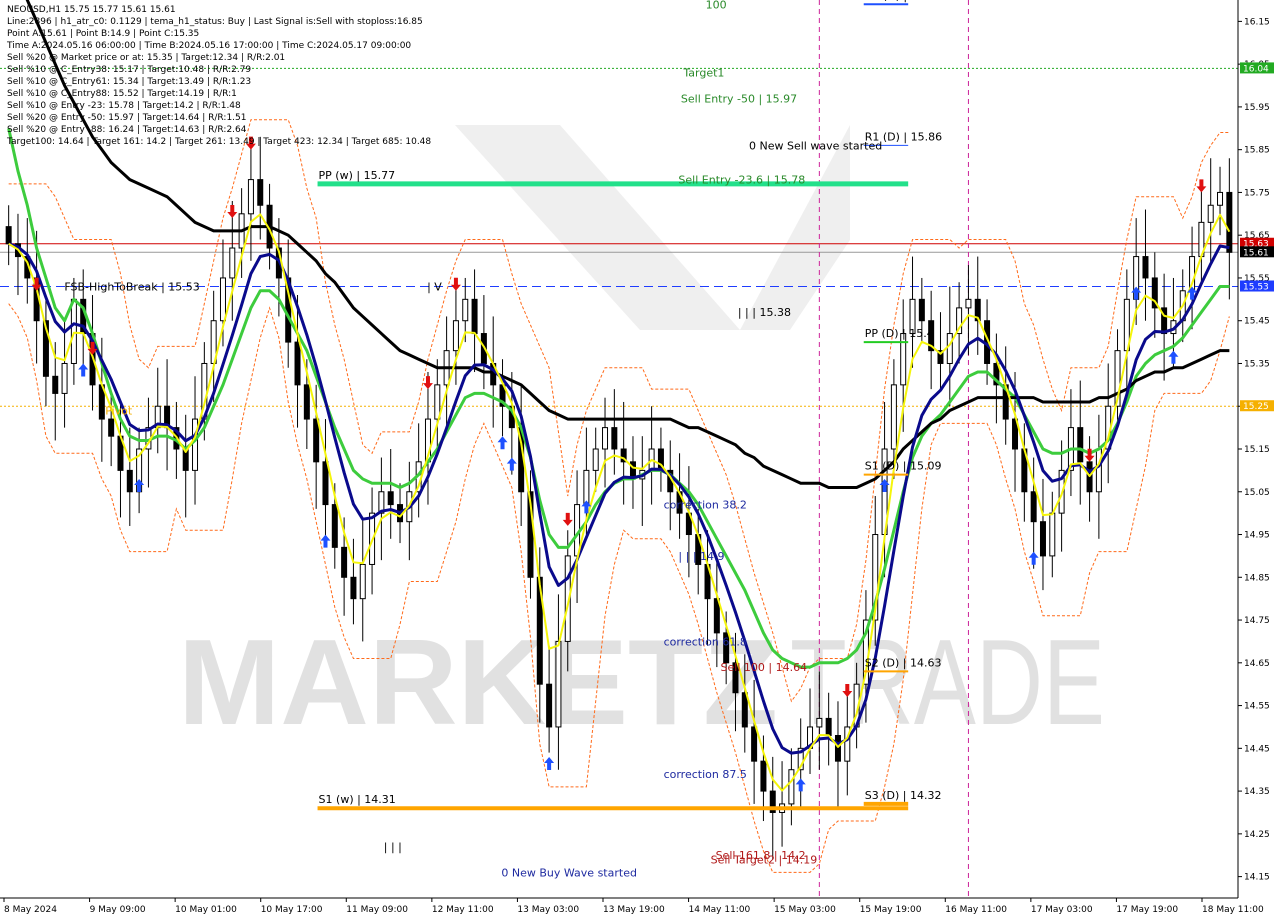  What do you see at coordinates (434, 287) in the screenshot?
I see `chart-annotation: | V` at bounding box center [434, 287].